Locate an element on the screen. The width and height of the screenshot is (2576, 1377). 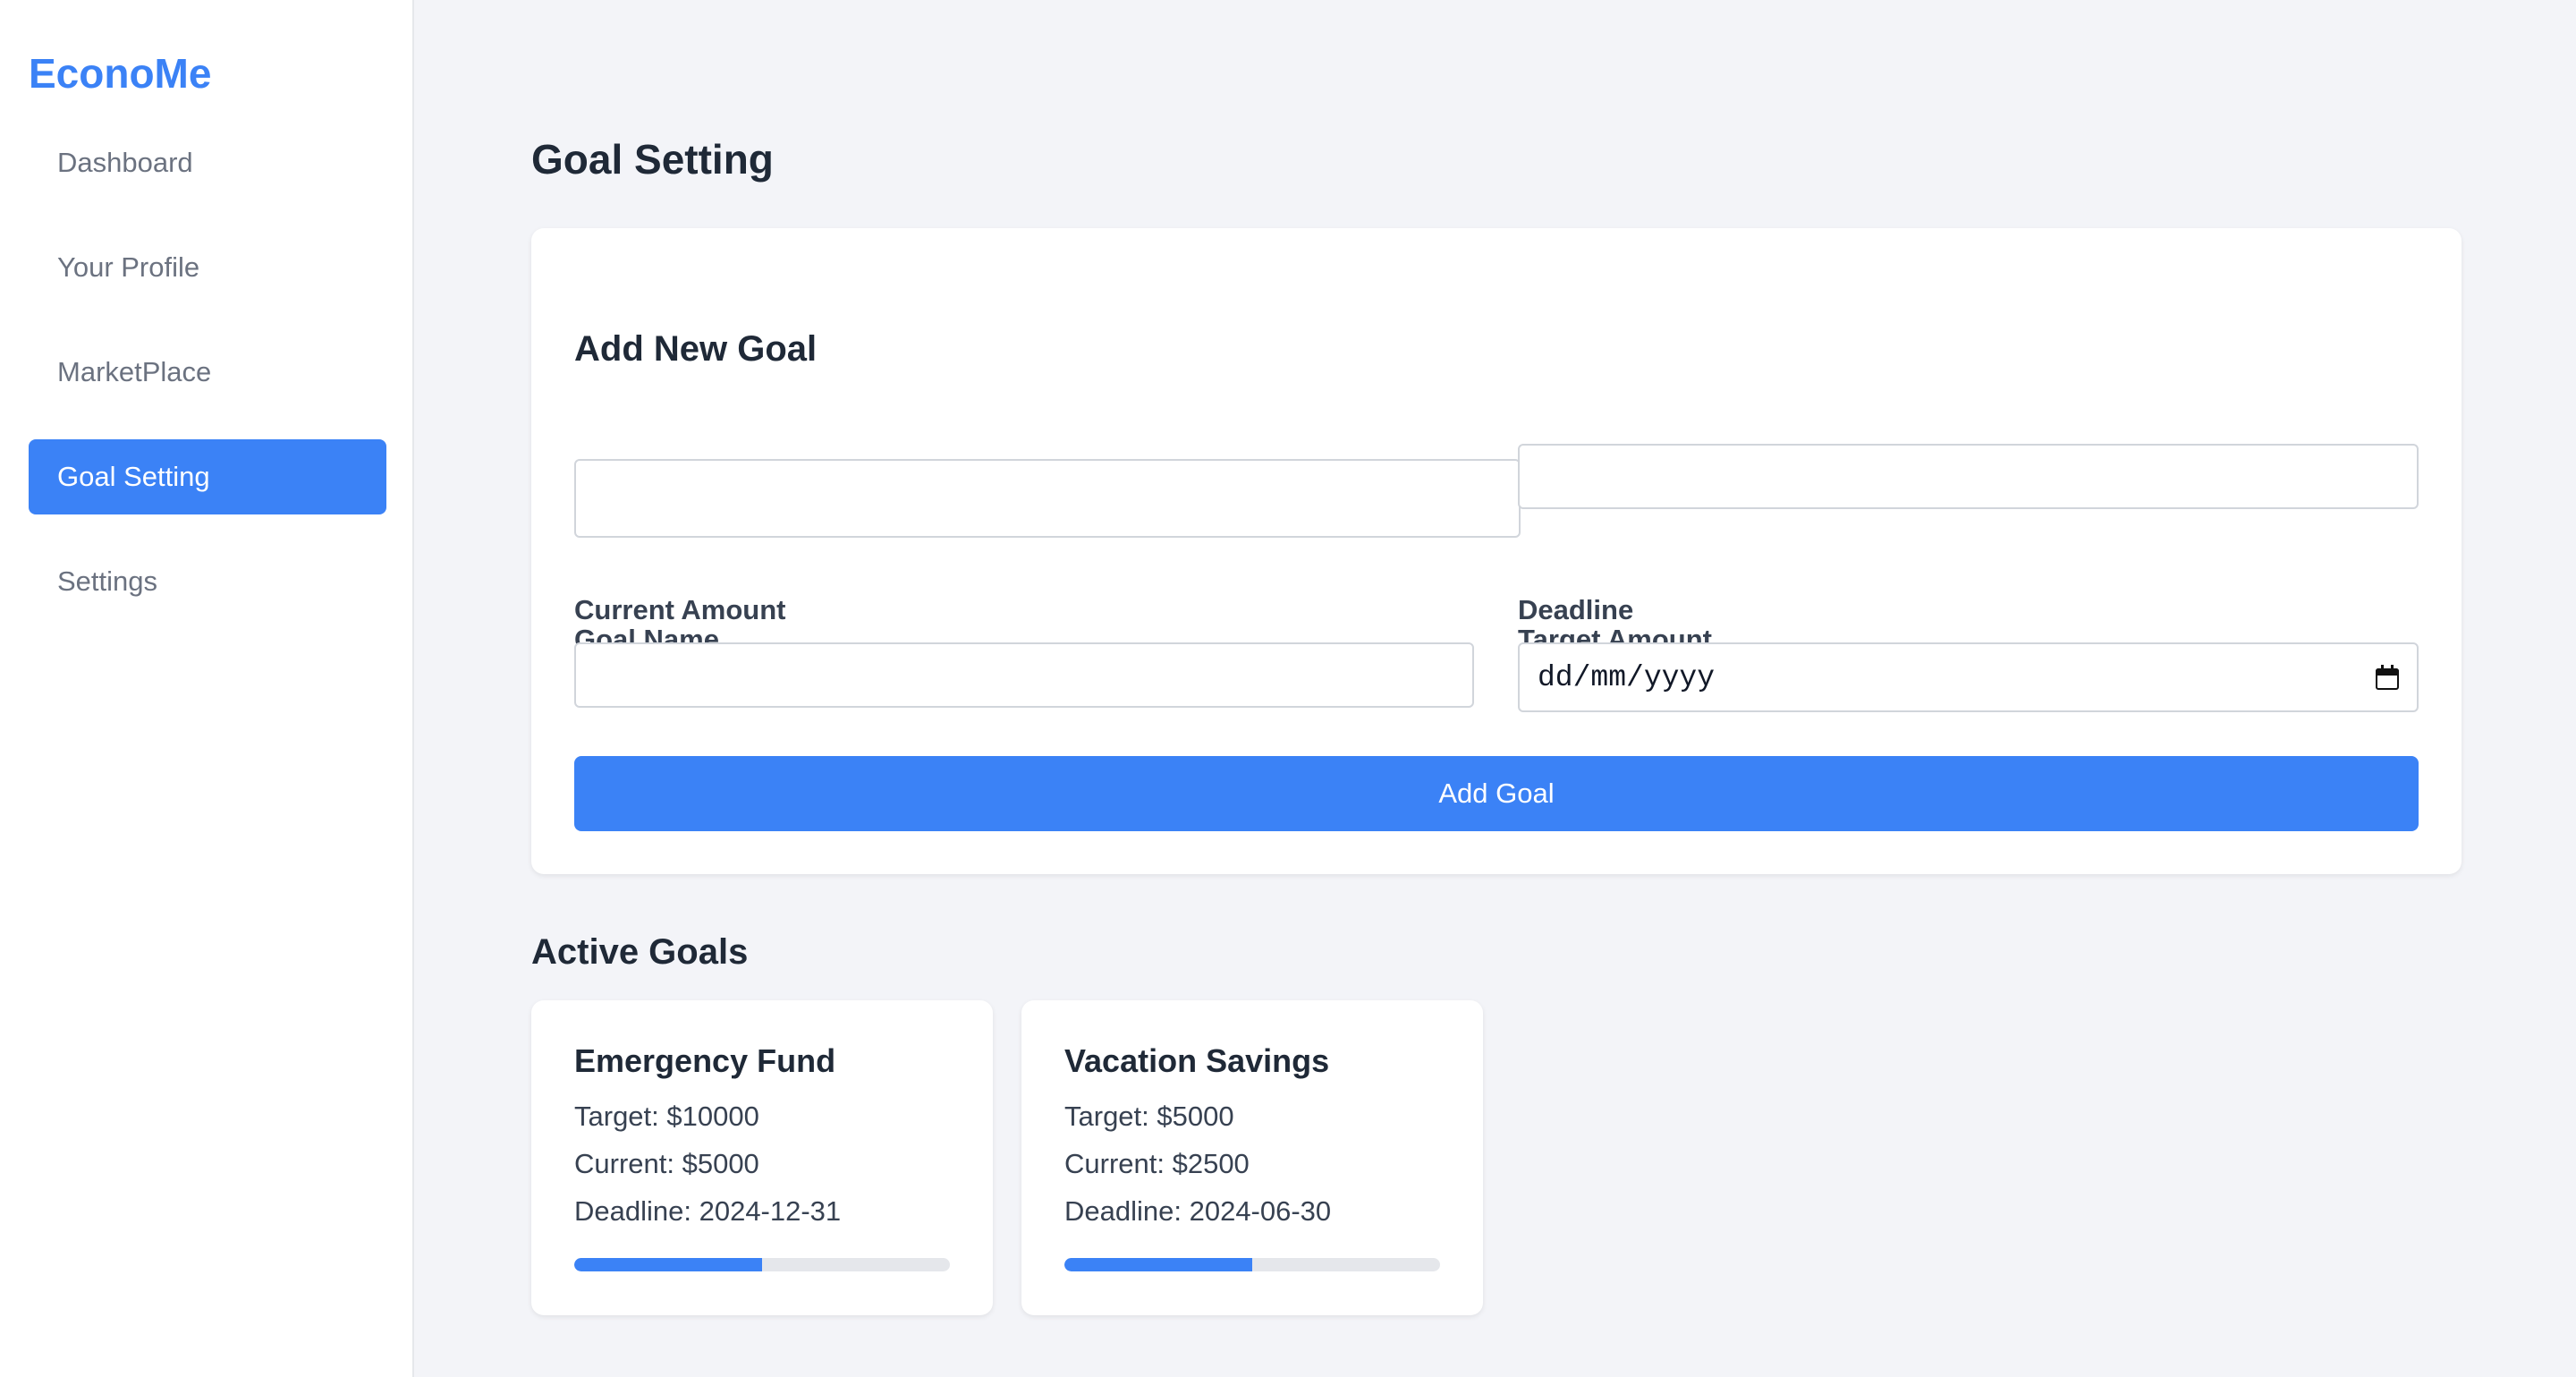
goal-target: Target: $5000 is located at coordinates (1149, 1117).